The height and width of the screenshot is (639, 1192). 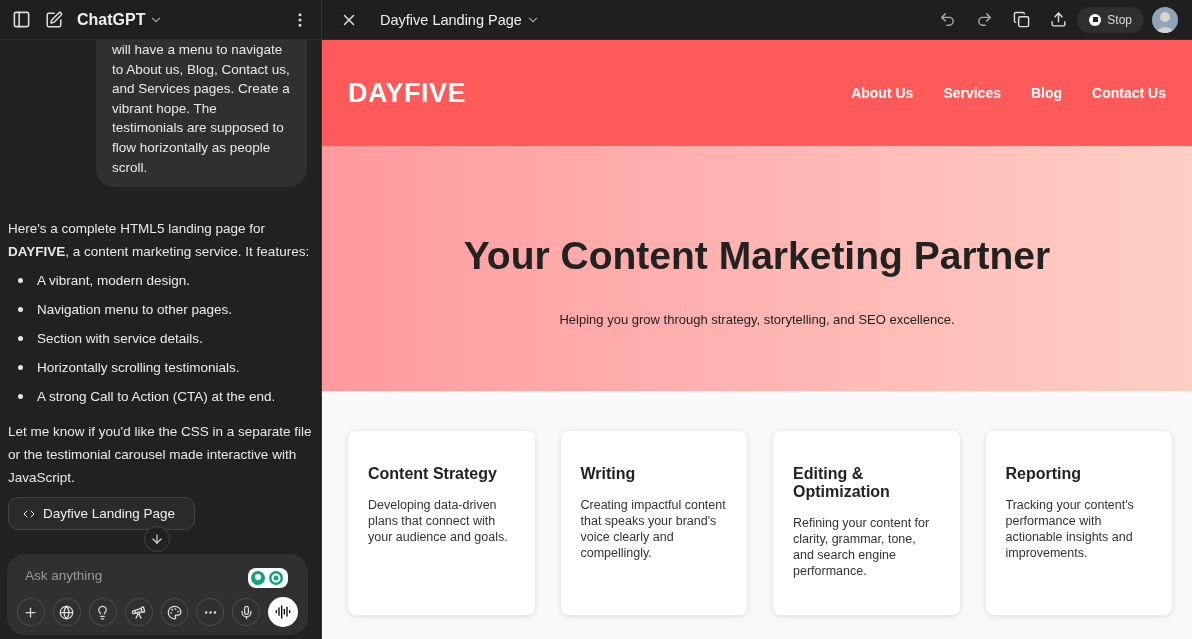 I want to click on reply-text: Let me know if you'd like the CSS in a separate file or the testimonial carousel made interactive with JavaScript., so click(x=160, y=455).